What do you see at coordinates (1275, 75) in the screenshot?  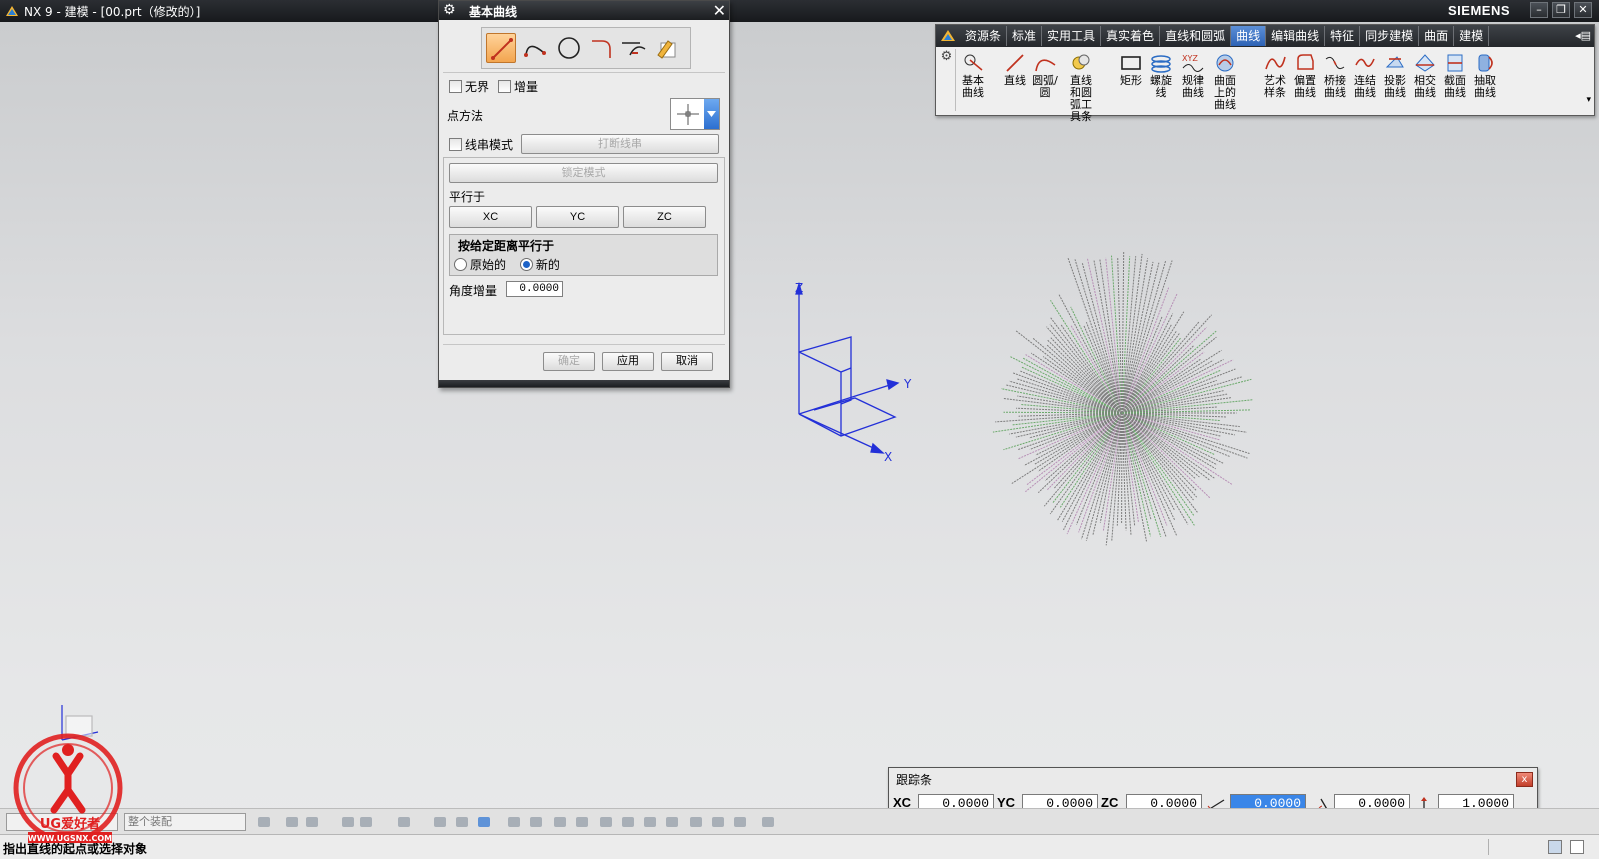 I see `studio-spline-tool: 艺术 样条` at bounding box center [1275, 75].